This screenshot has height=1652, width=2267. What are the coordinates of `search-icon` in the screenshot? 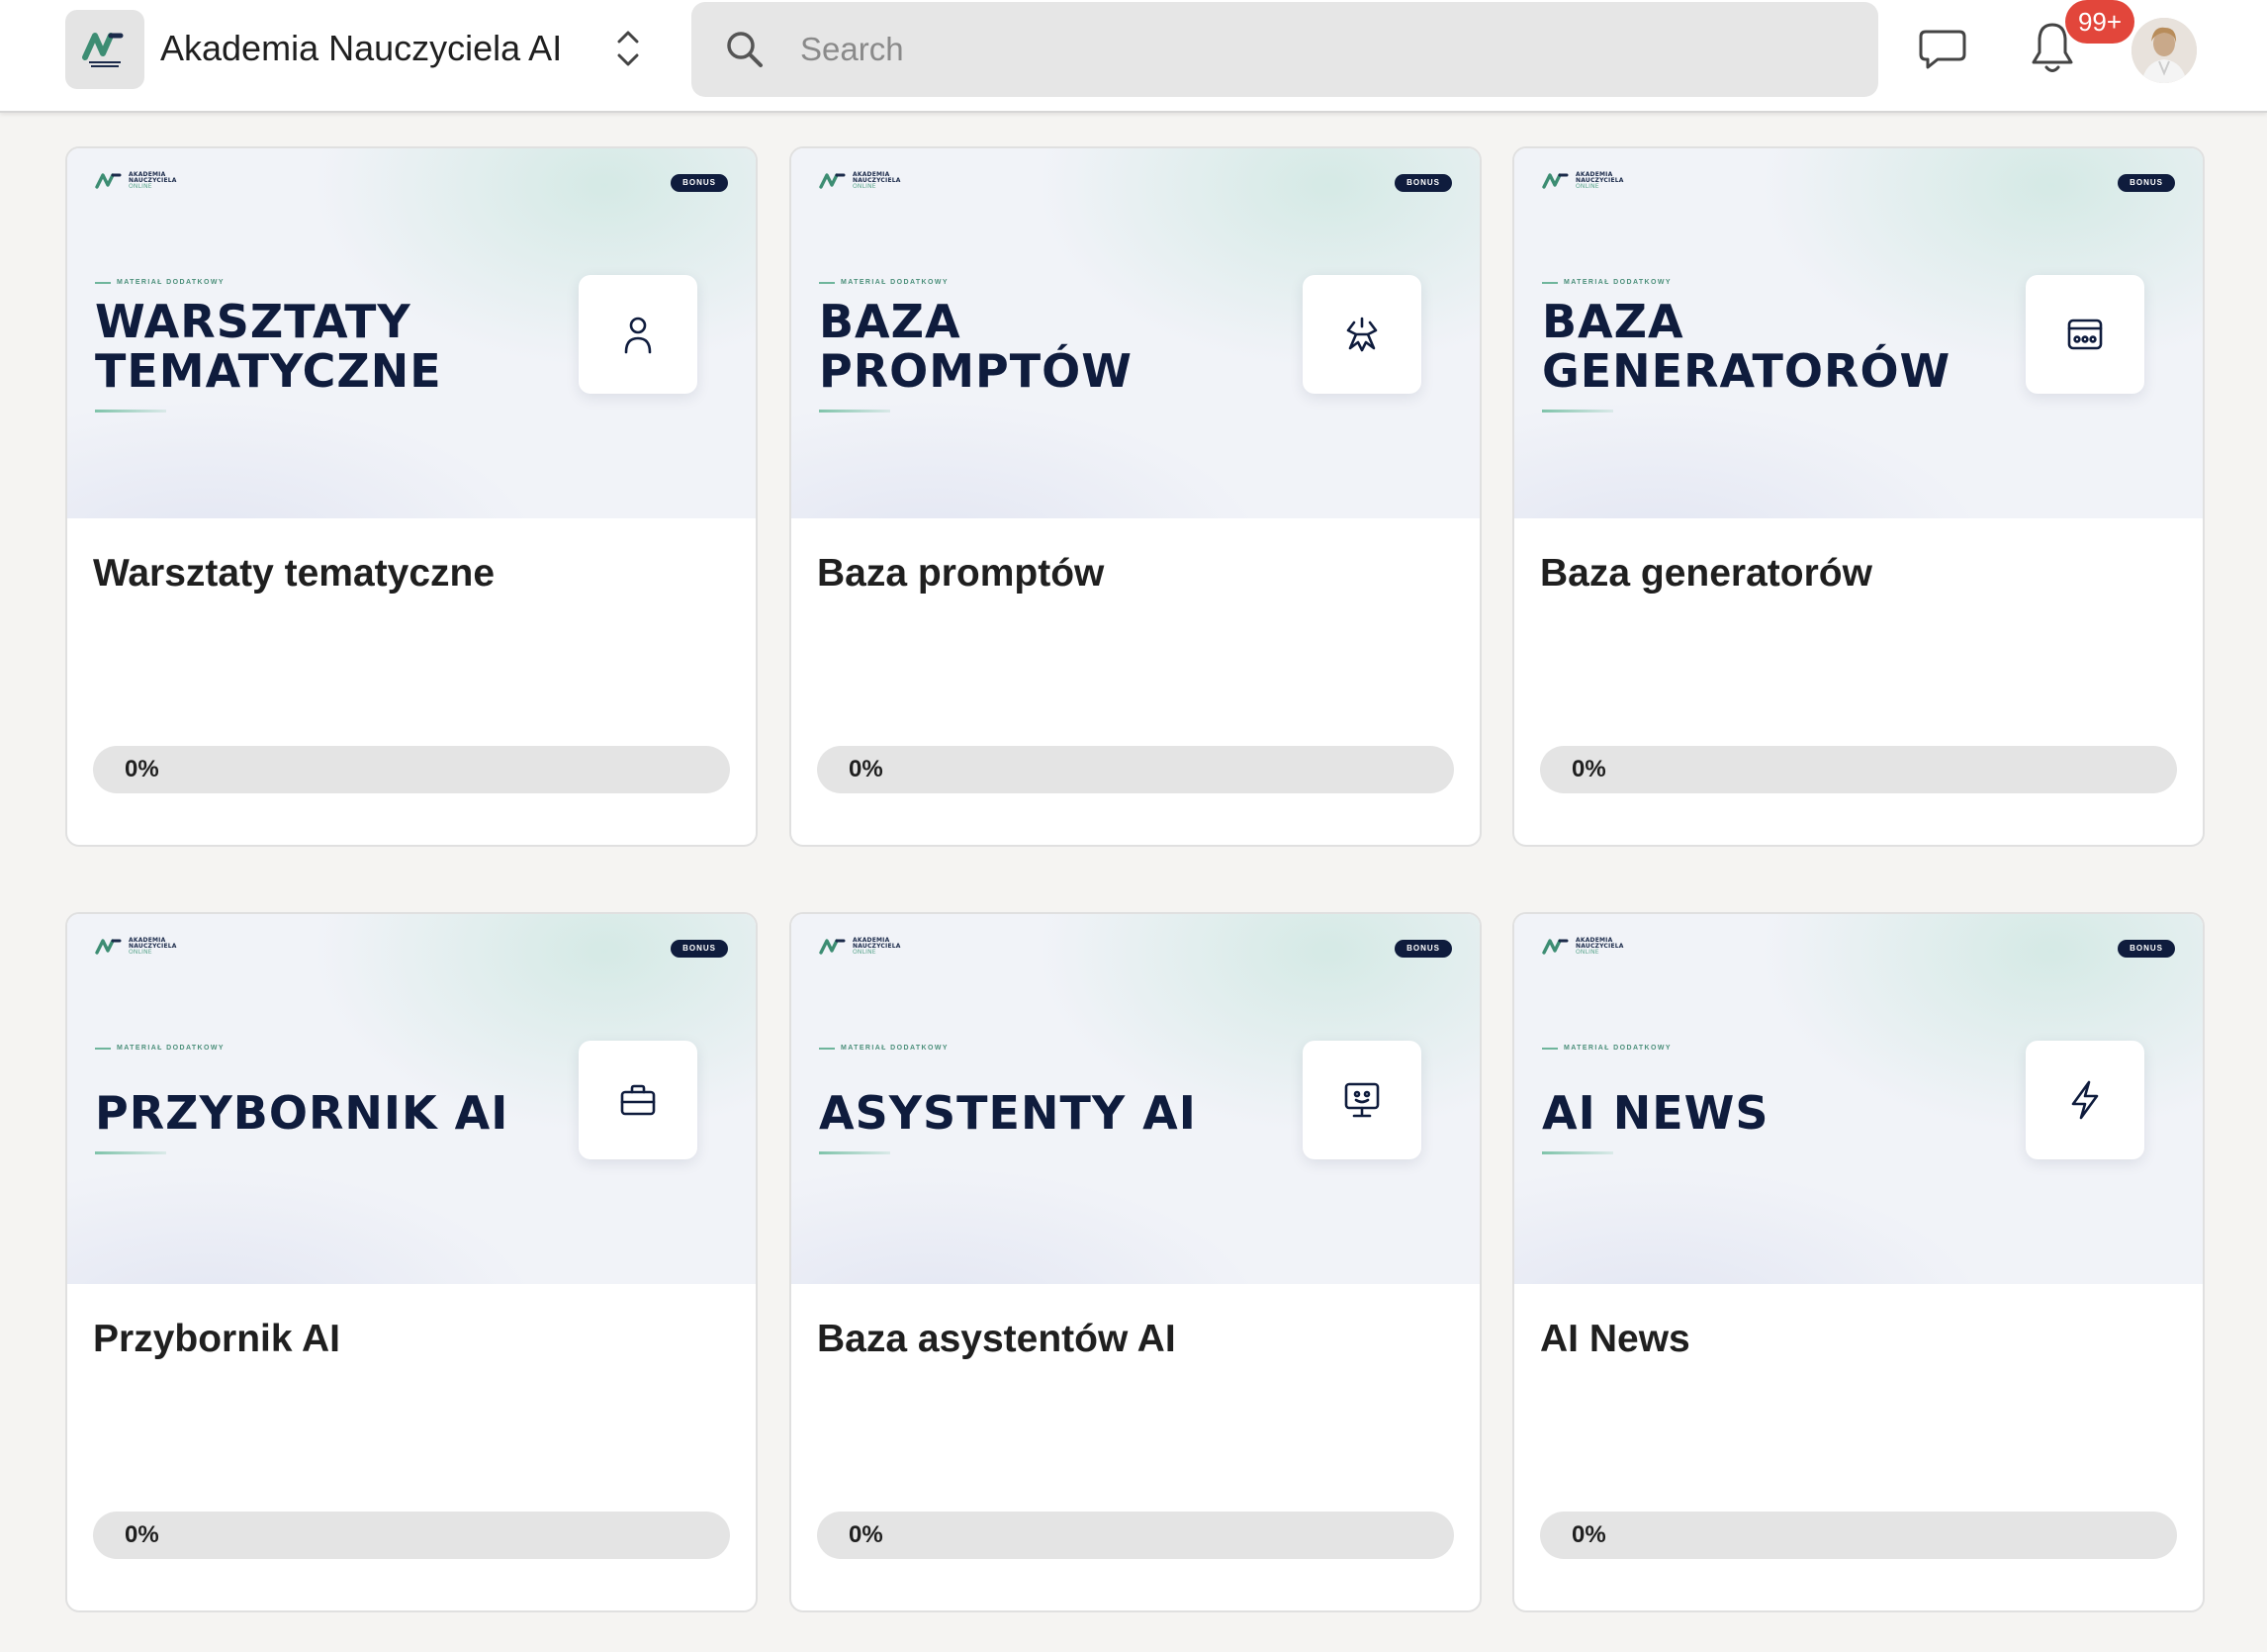 It's located at (745, 49).